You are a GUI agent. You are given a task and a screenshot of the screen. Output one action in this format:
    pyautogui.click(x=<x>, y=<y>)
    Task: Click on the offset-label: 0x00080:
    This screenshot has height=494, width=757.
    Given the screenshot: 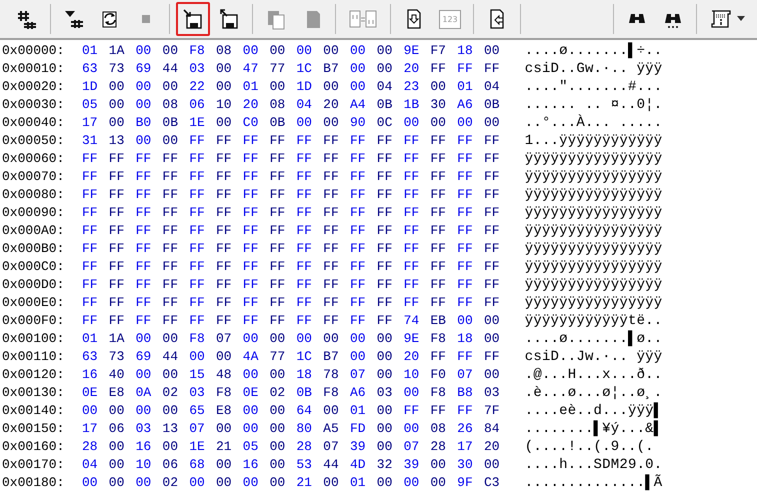 What is the action you would take?
    pyautogui.click(x=33, y=195)
    